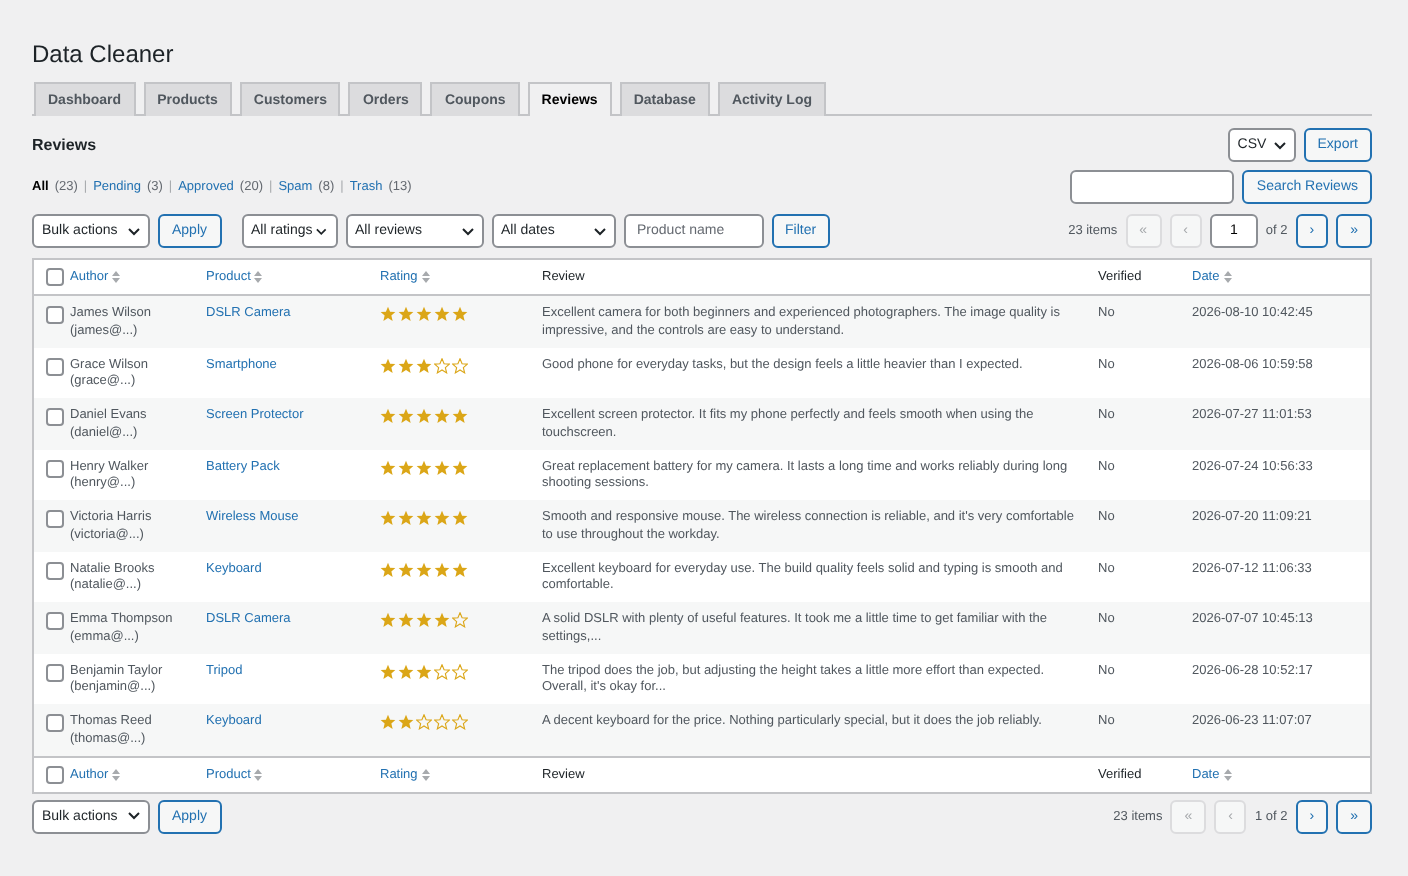 The image size is (1408, 876). What do you see at coordinates (104, 54) in the screenshot?
I see `app-title: Data Cleaner` at bounding box center [104, 54].